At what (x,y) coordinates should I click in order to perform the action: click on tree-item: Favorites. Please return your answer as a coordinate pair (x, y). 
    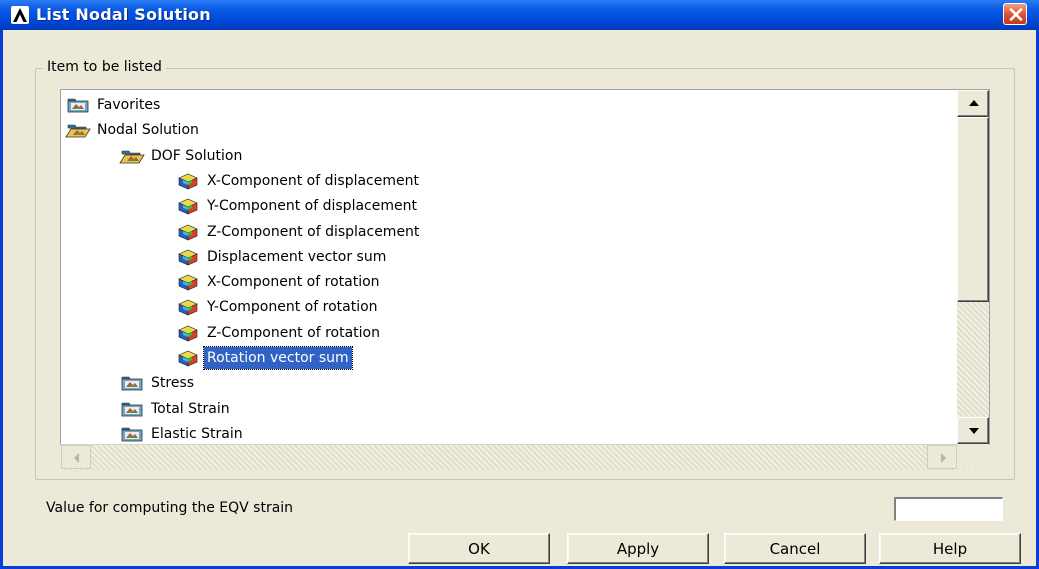
    Looking at the image, I should click on (114, 105).